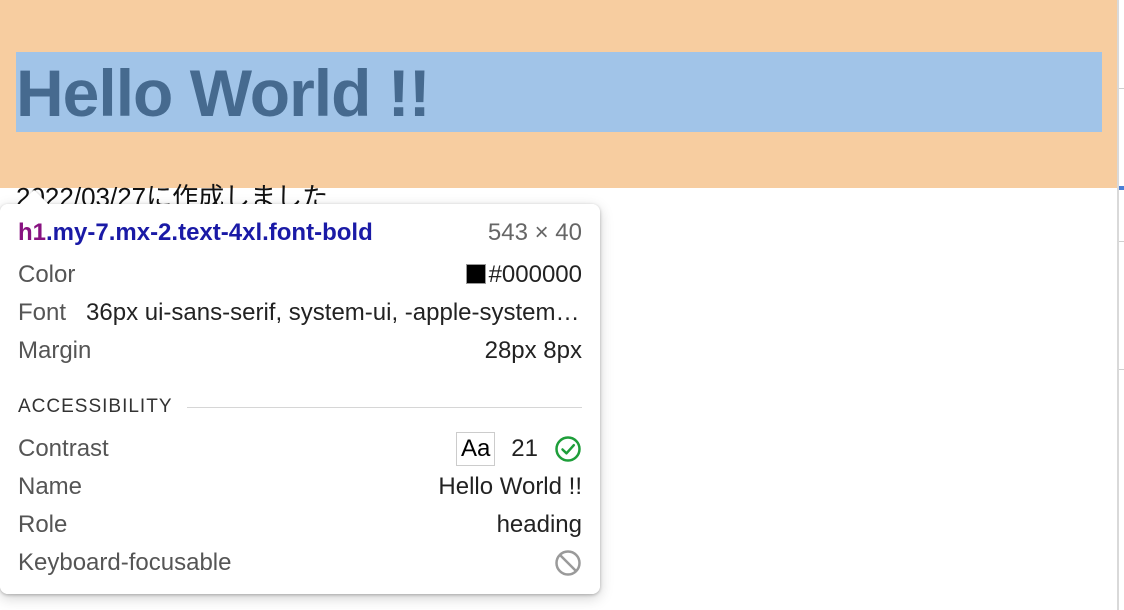 The height and width of the screenshot is (610, 1124). I want to click on element-selector: h1.my-7.mx-2.text-4xl.font-bold, so click(195, 233).